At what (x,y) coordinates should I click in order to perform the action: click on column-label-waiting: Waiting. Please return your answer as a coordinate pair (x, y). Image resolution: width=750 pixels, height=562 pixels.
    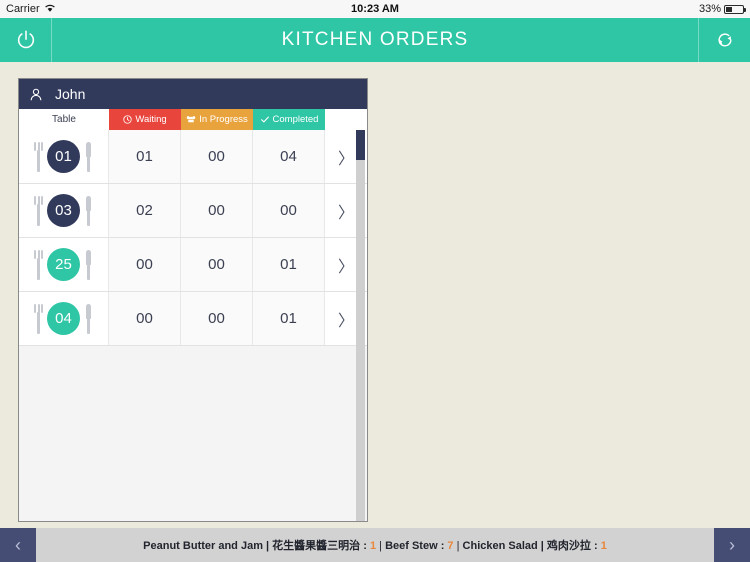
    Looking at the image, I should click on (151, 119).